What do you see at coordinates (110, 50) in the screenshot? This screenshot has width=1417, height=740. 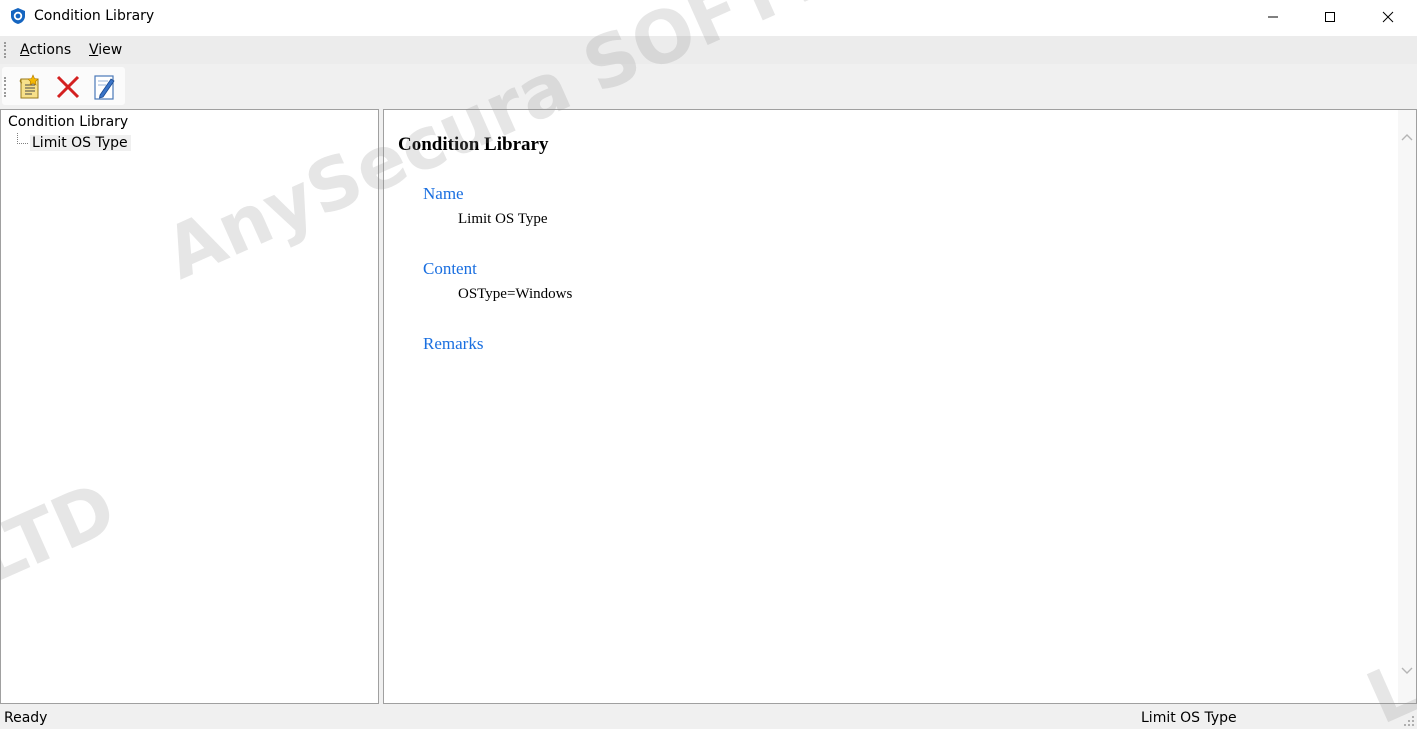 I see `menu-view-label: iew` at bounding box center [110, 50].